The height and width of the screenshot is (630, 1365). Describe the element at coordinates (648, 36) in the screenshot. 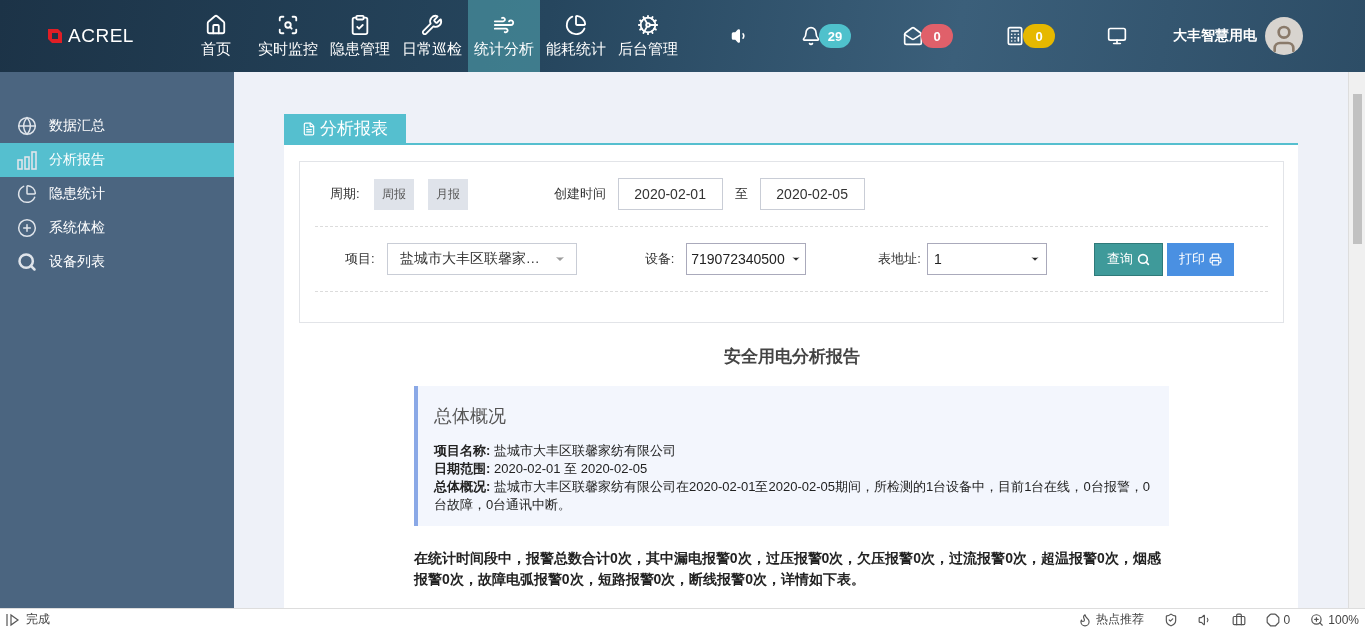

I see `nav-tab: 后台管理` at that location.